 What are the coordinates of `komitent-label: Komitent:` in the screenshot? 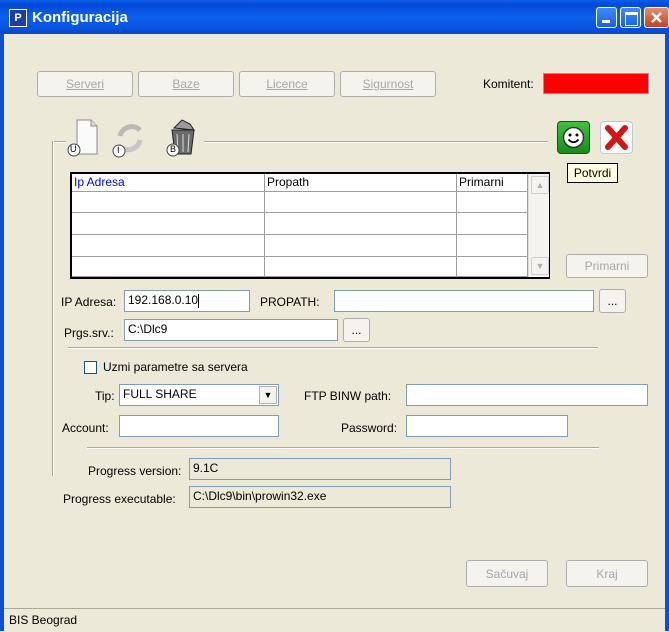 It's located at (508, 84).